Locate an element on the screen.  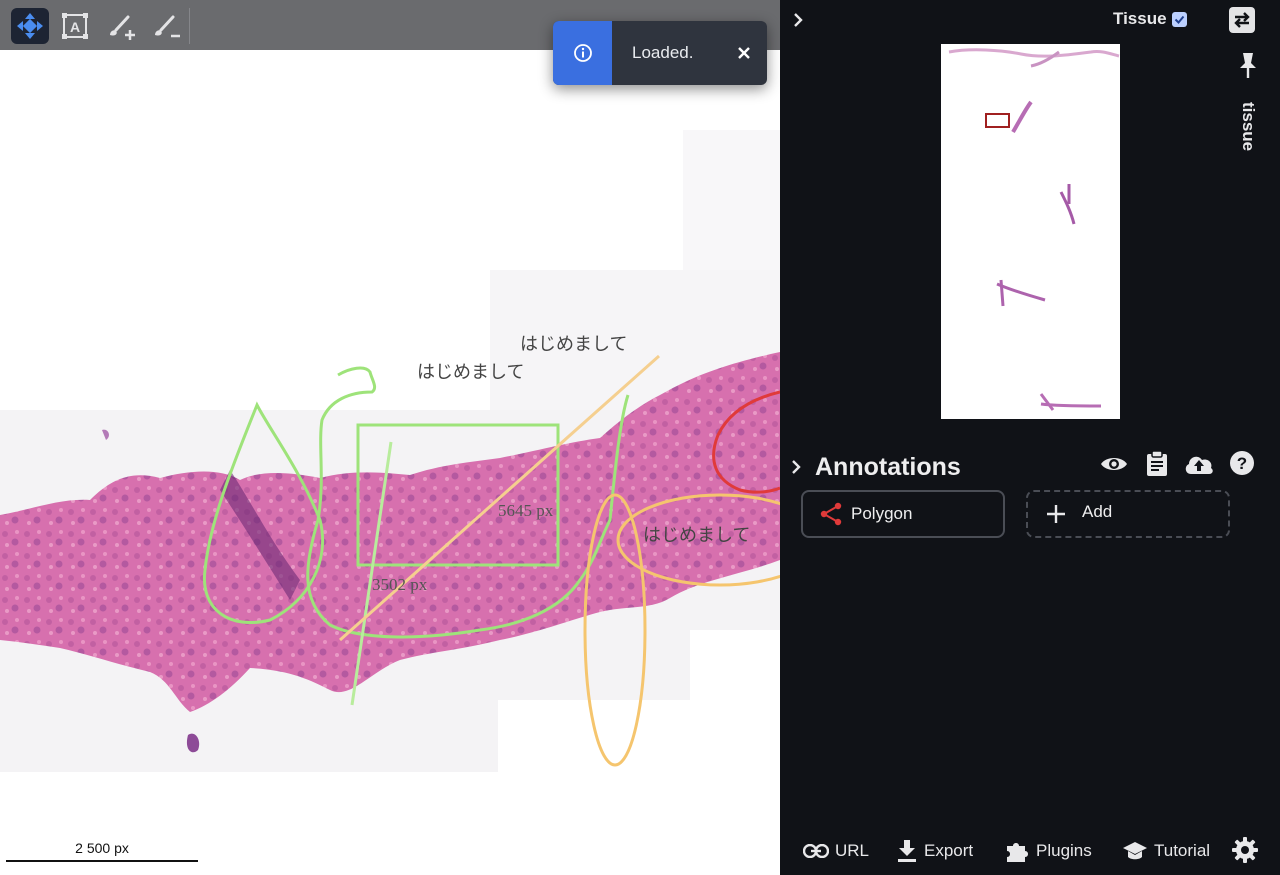
navigator-minimap is located at coordinates (1030, 231).